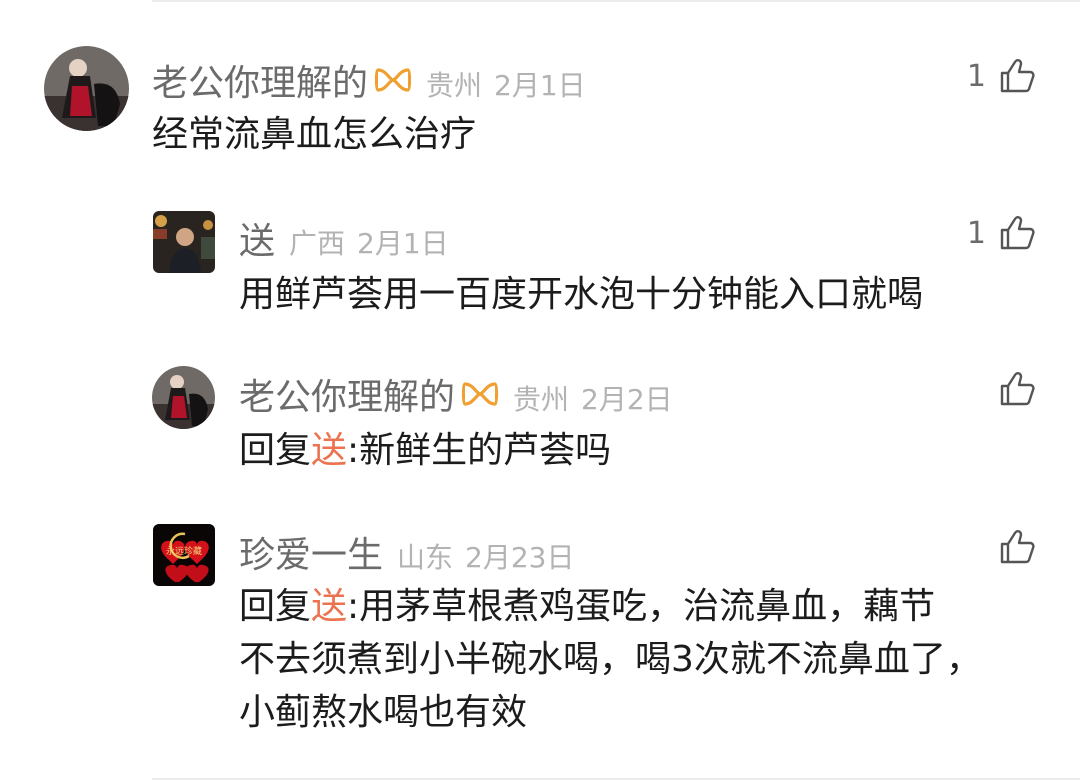 The height and width of the screenshot is (782, 1080). Describe the element at coordinates (520, 557) in the screenshot. I see `date-label: 2月23日` at that location.